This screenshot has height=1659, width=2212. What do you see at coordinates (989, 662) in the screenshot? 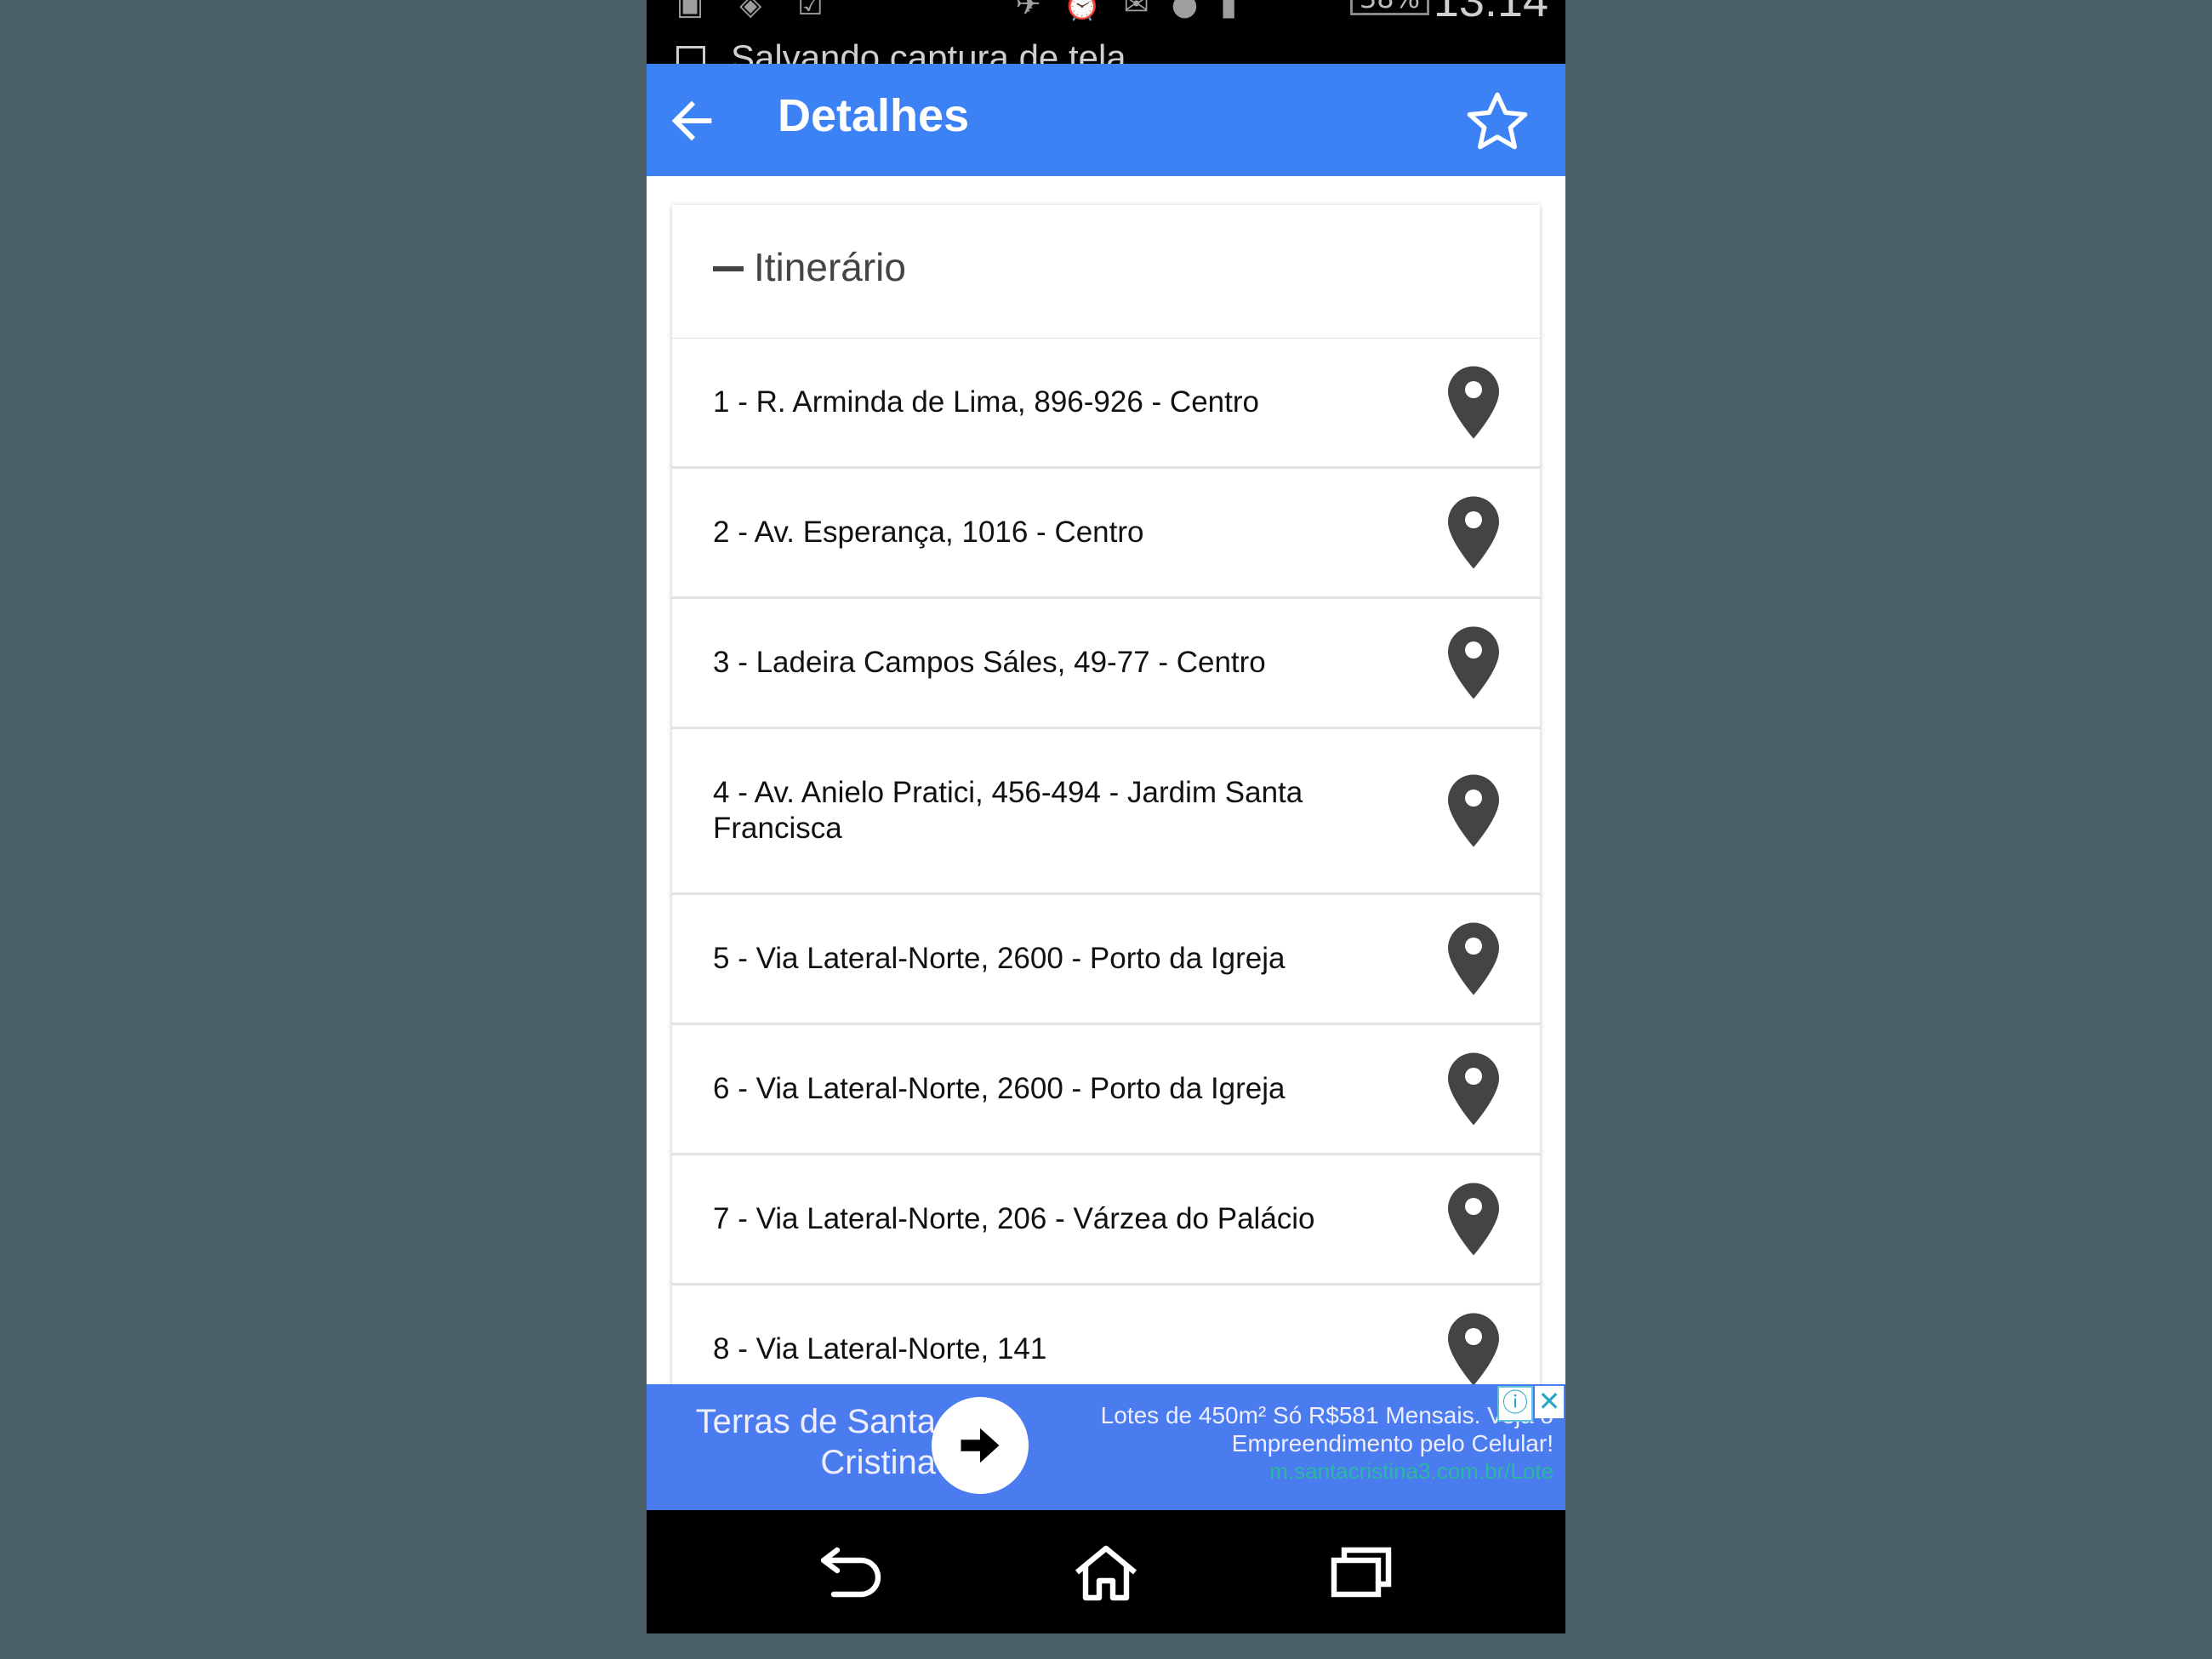
I see `stop-label: 3 - Ladeira Campos Sáles, 49-77 - Centro` at bounding box center [989, 662].